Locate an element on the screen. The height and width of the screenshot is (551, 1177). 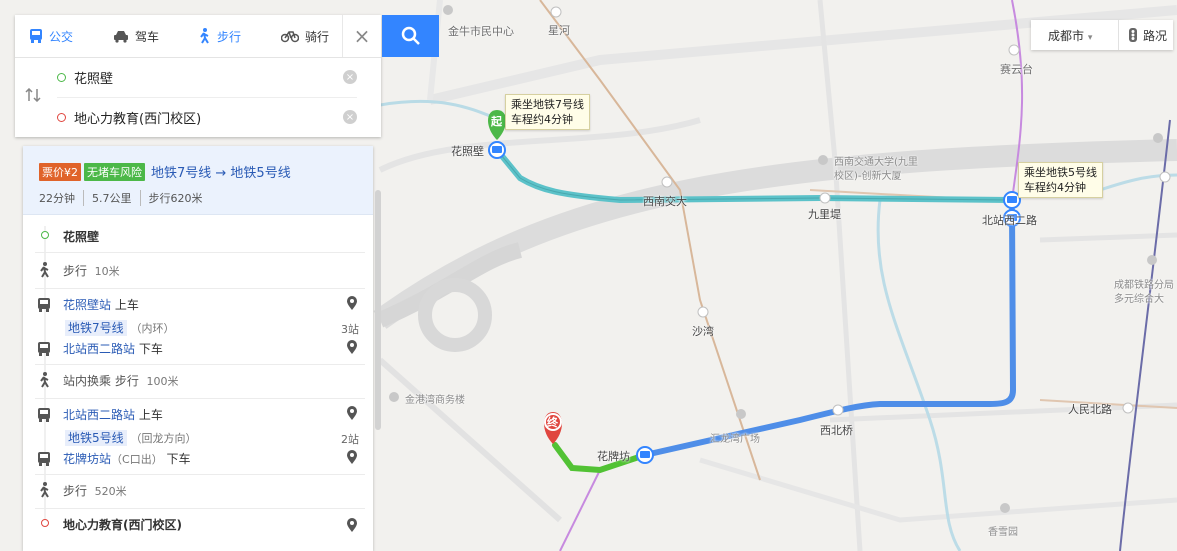
tab-bus: 公交 is located at coordinates (57, 36).